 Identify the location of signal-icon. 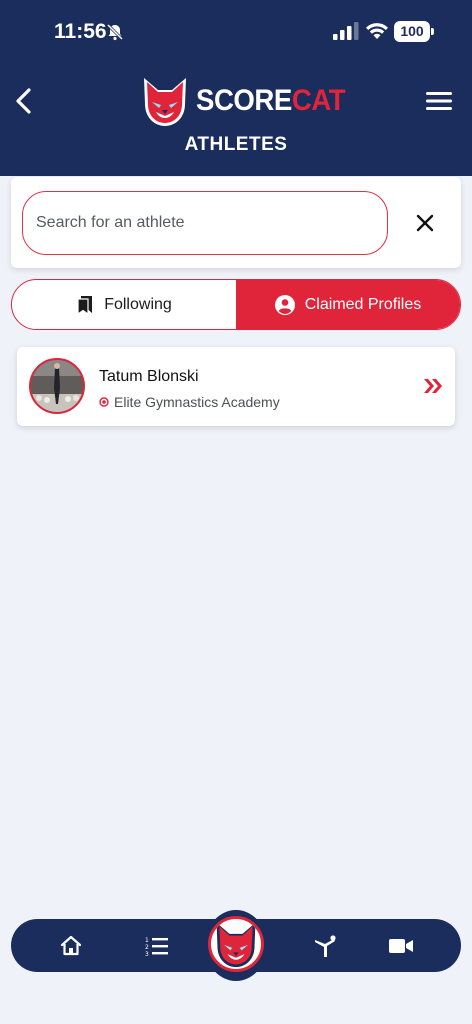
(346, 31).